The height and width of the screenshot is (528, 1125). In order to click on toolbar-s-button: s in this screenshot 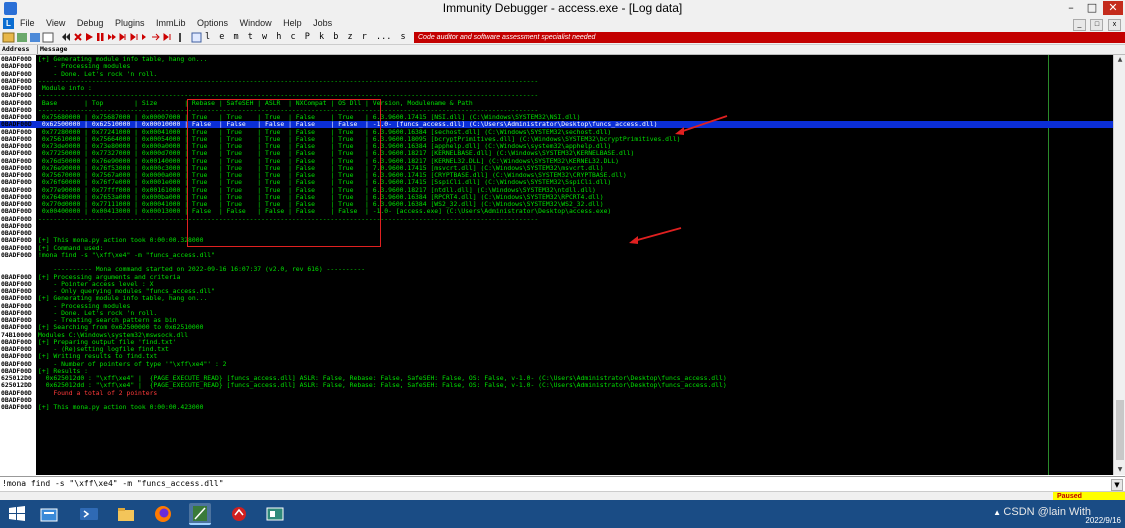, I will do `click(402, 37)`.